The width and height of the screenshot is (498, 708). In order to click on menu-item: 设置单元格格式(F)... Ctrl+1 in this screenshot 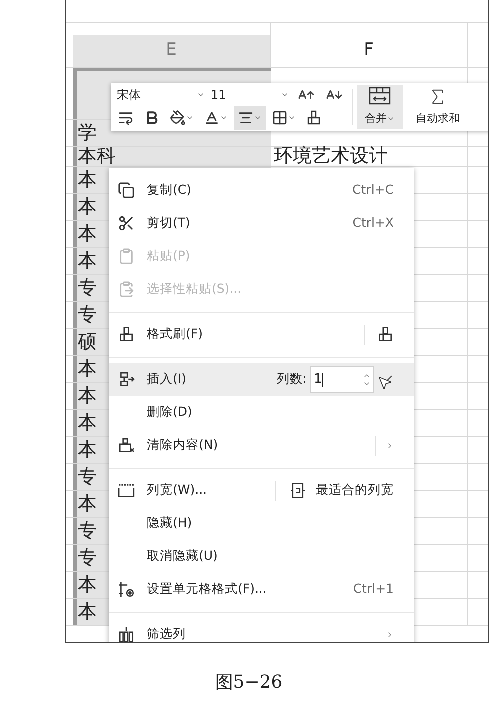, I will do `click(261, 589)`.